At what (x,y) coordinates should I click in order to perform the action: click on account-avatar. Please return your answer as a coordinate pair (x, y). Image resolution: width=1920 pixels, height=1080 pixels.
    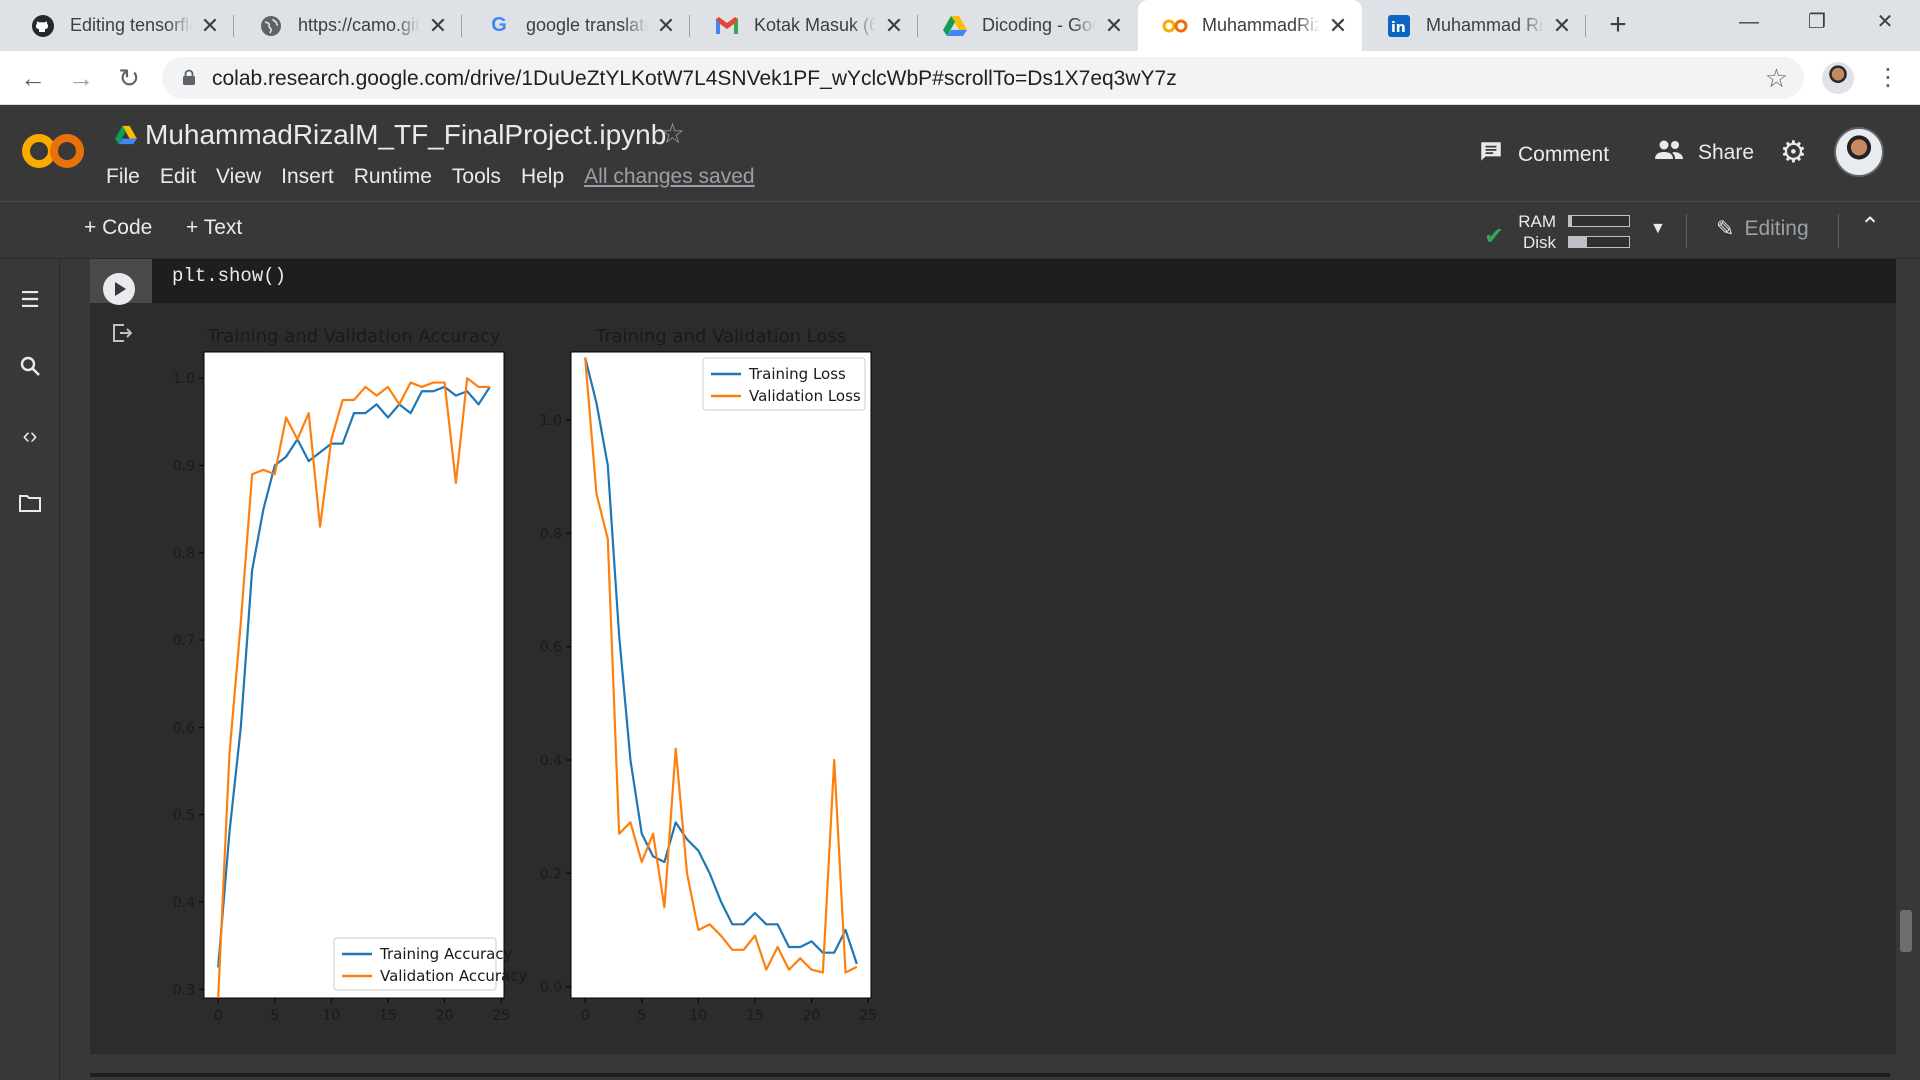
    Looking at the image, I should click on (1859, 152).